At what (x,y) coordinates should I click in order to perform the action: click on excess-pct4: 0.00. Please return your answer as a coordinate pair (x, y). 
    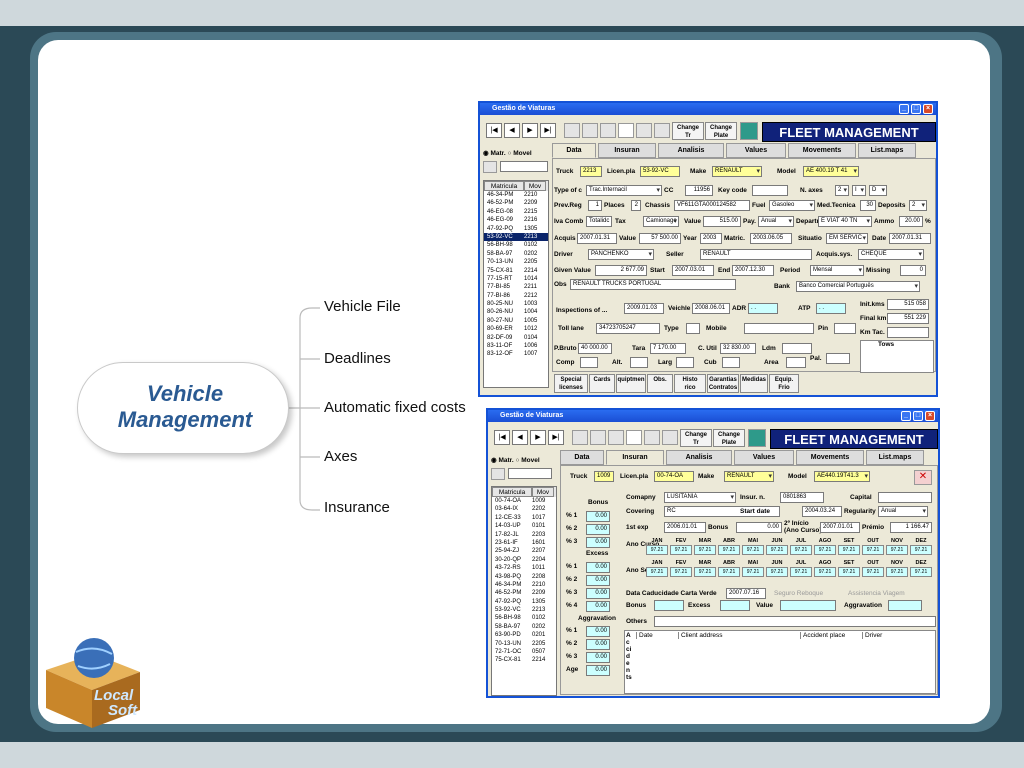
    Looking at the image, I should click on (598, 606).